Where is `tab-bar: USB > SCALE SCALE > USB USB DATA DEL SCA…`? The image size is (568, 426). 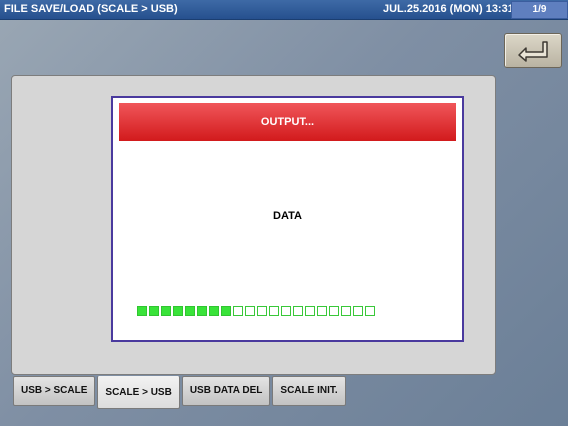 tab-bar: USB > SCALE SCALE > USB USB DATA DEL SCA… is located at coordinates (179, 392).